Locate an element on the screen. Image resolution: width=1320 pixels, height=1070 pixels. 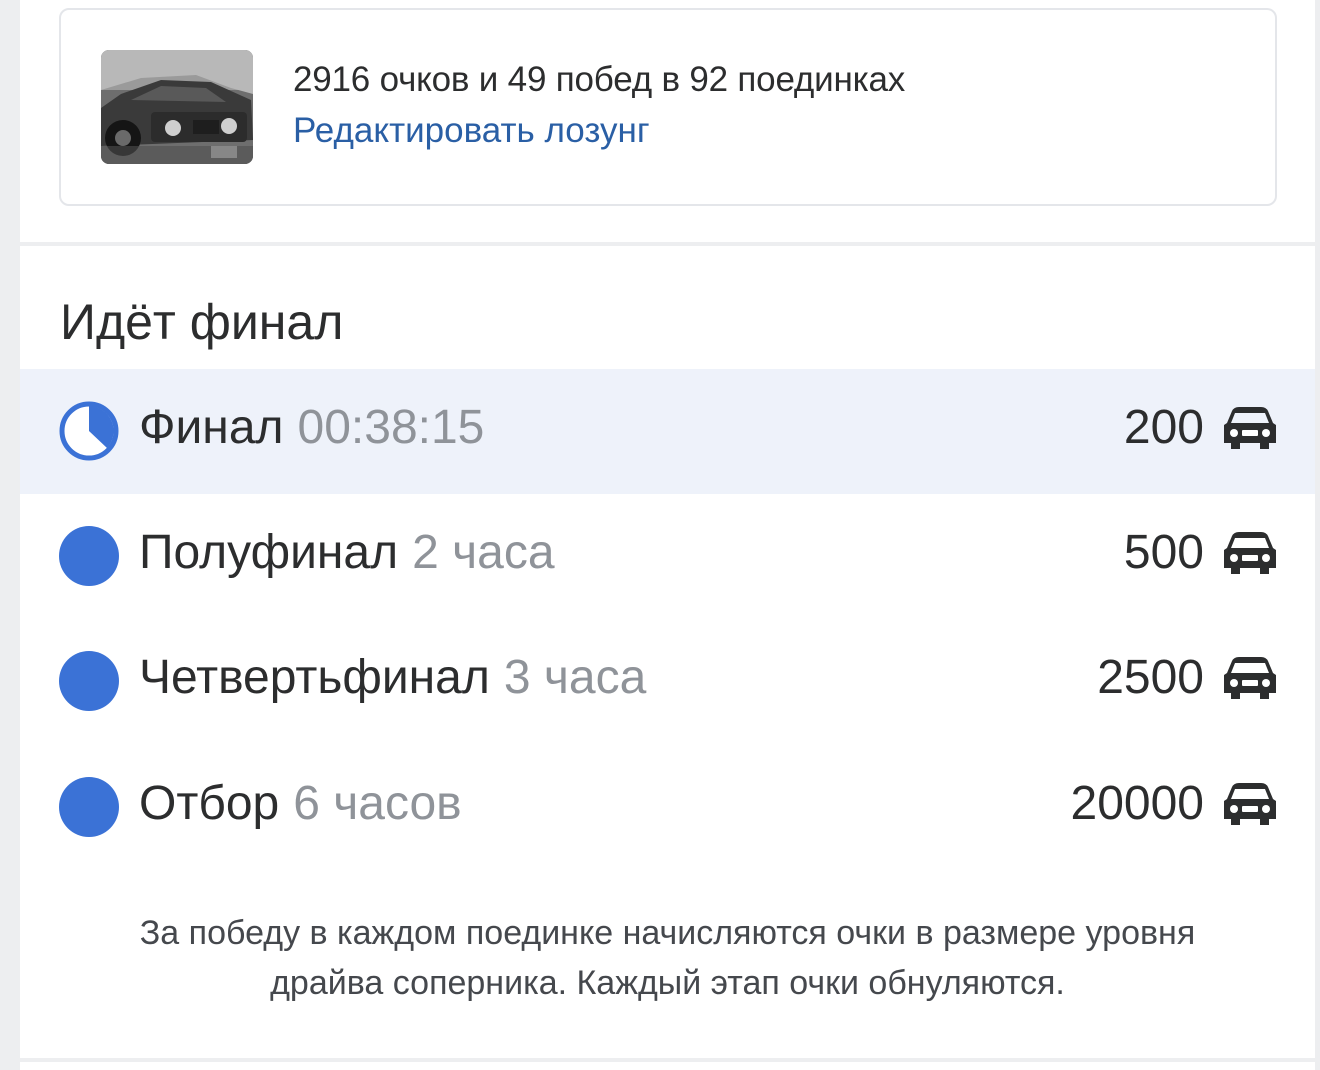
car-photo-image is located at coordinates (177, 107).